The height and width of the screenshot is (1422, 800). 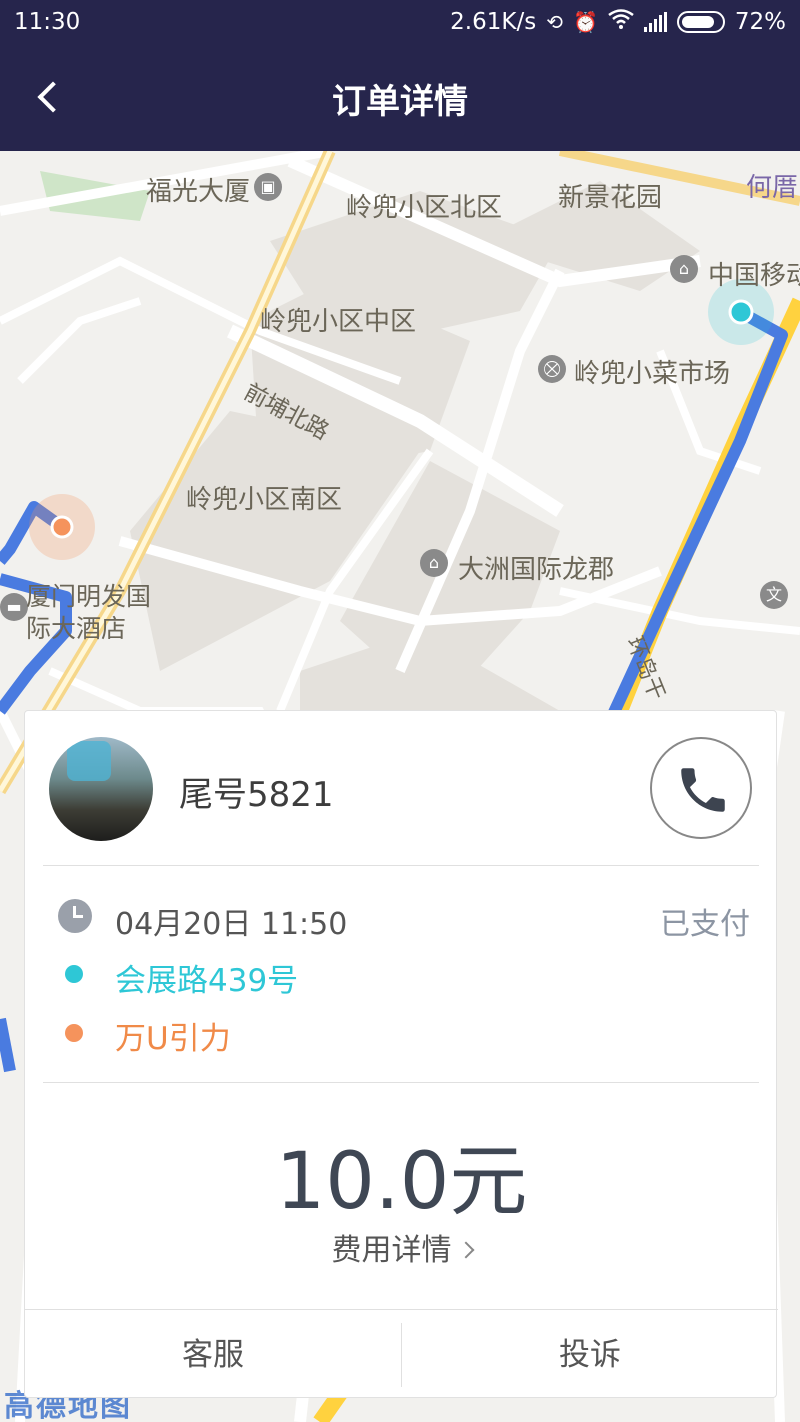 I want to click on home-icon: ⌂, so click(x=434, y=563).